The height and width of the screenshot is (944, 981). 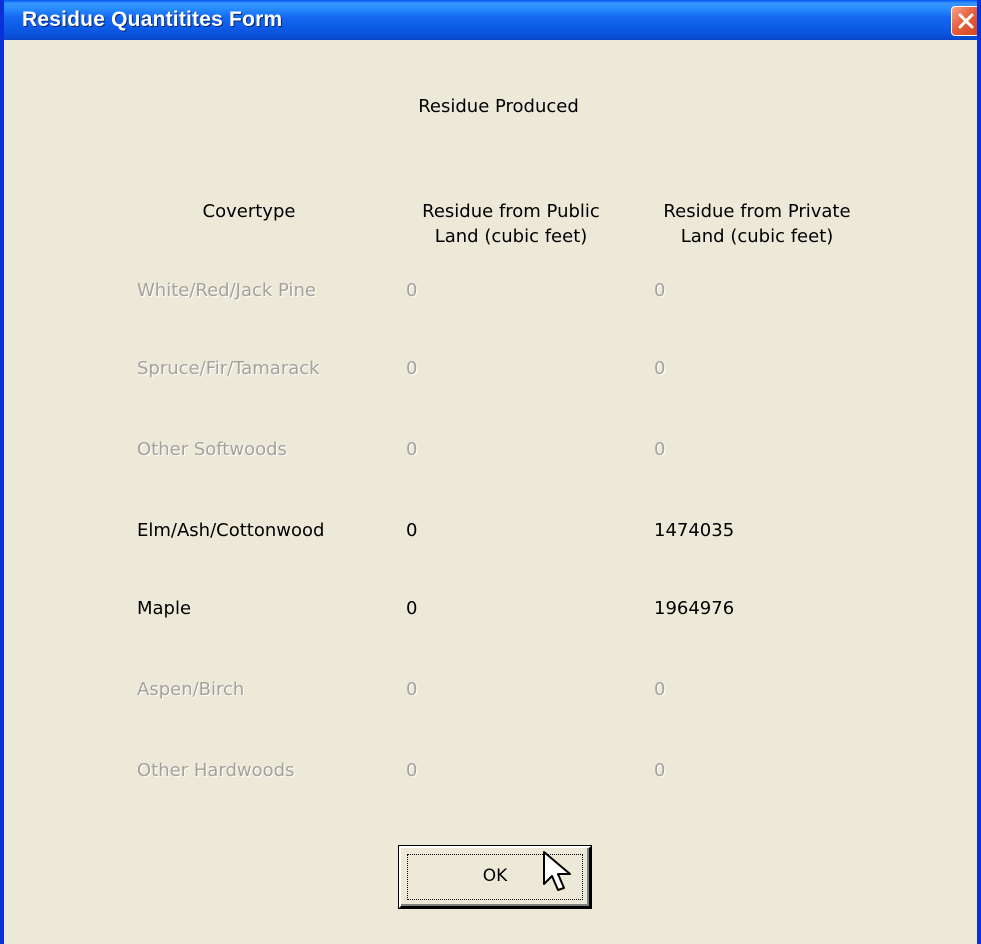 What do you see at coordinates (228, 368) in the screenshot?
I see `covertype-label: Spruce/Fir/Tamarack` at bounding box center [228, 368].